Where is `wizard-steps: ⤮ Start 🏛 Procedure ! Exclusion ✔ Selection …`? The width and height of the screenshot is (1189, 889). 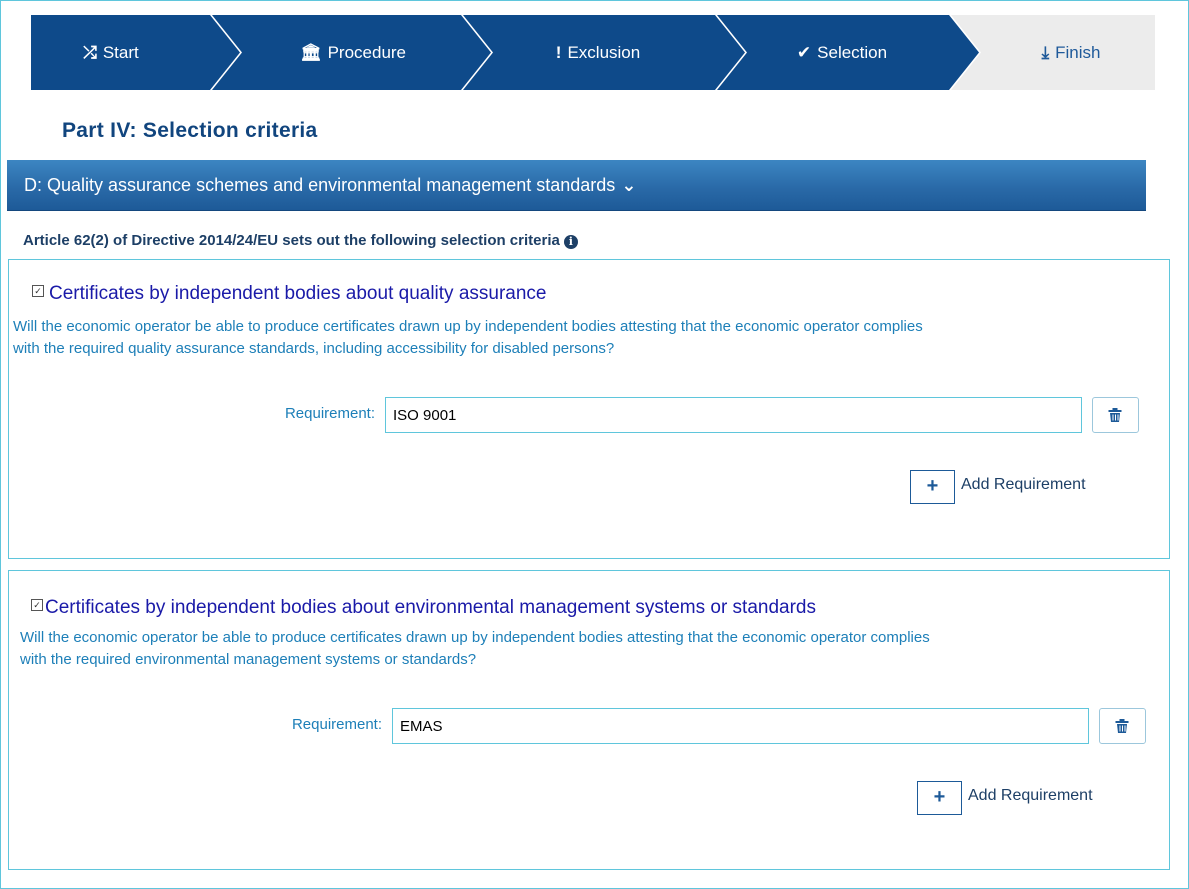
wizard-steps: ⤮ Start 🏛 Procedure ! Exclusion ✔ Selection … is located at coordinates (593, 52).